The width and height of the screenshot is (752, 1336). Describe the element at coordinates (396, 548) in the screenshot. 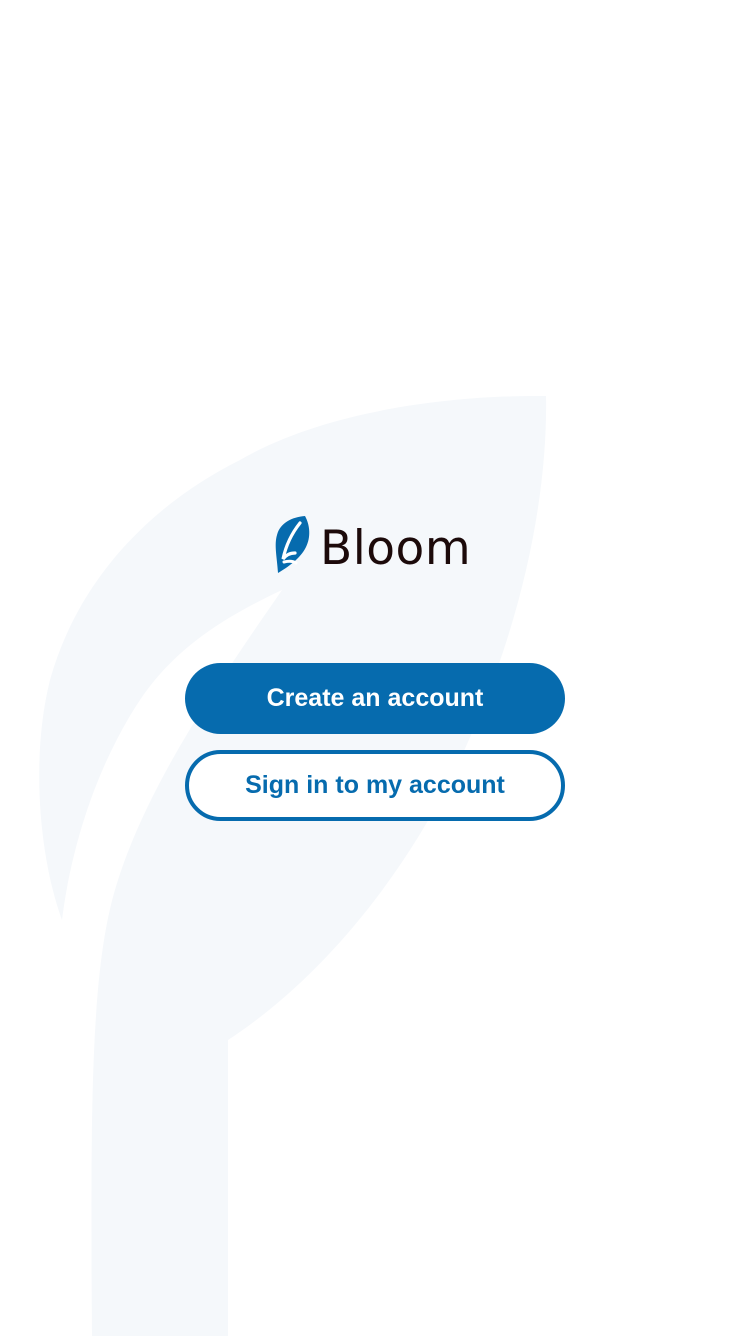

I see `app-name: Bloom` at that location.